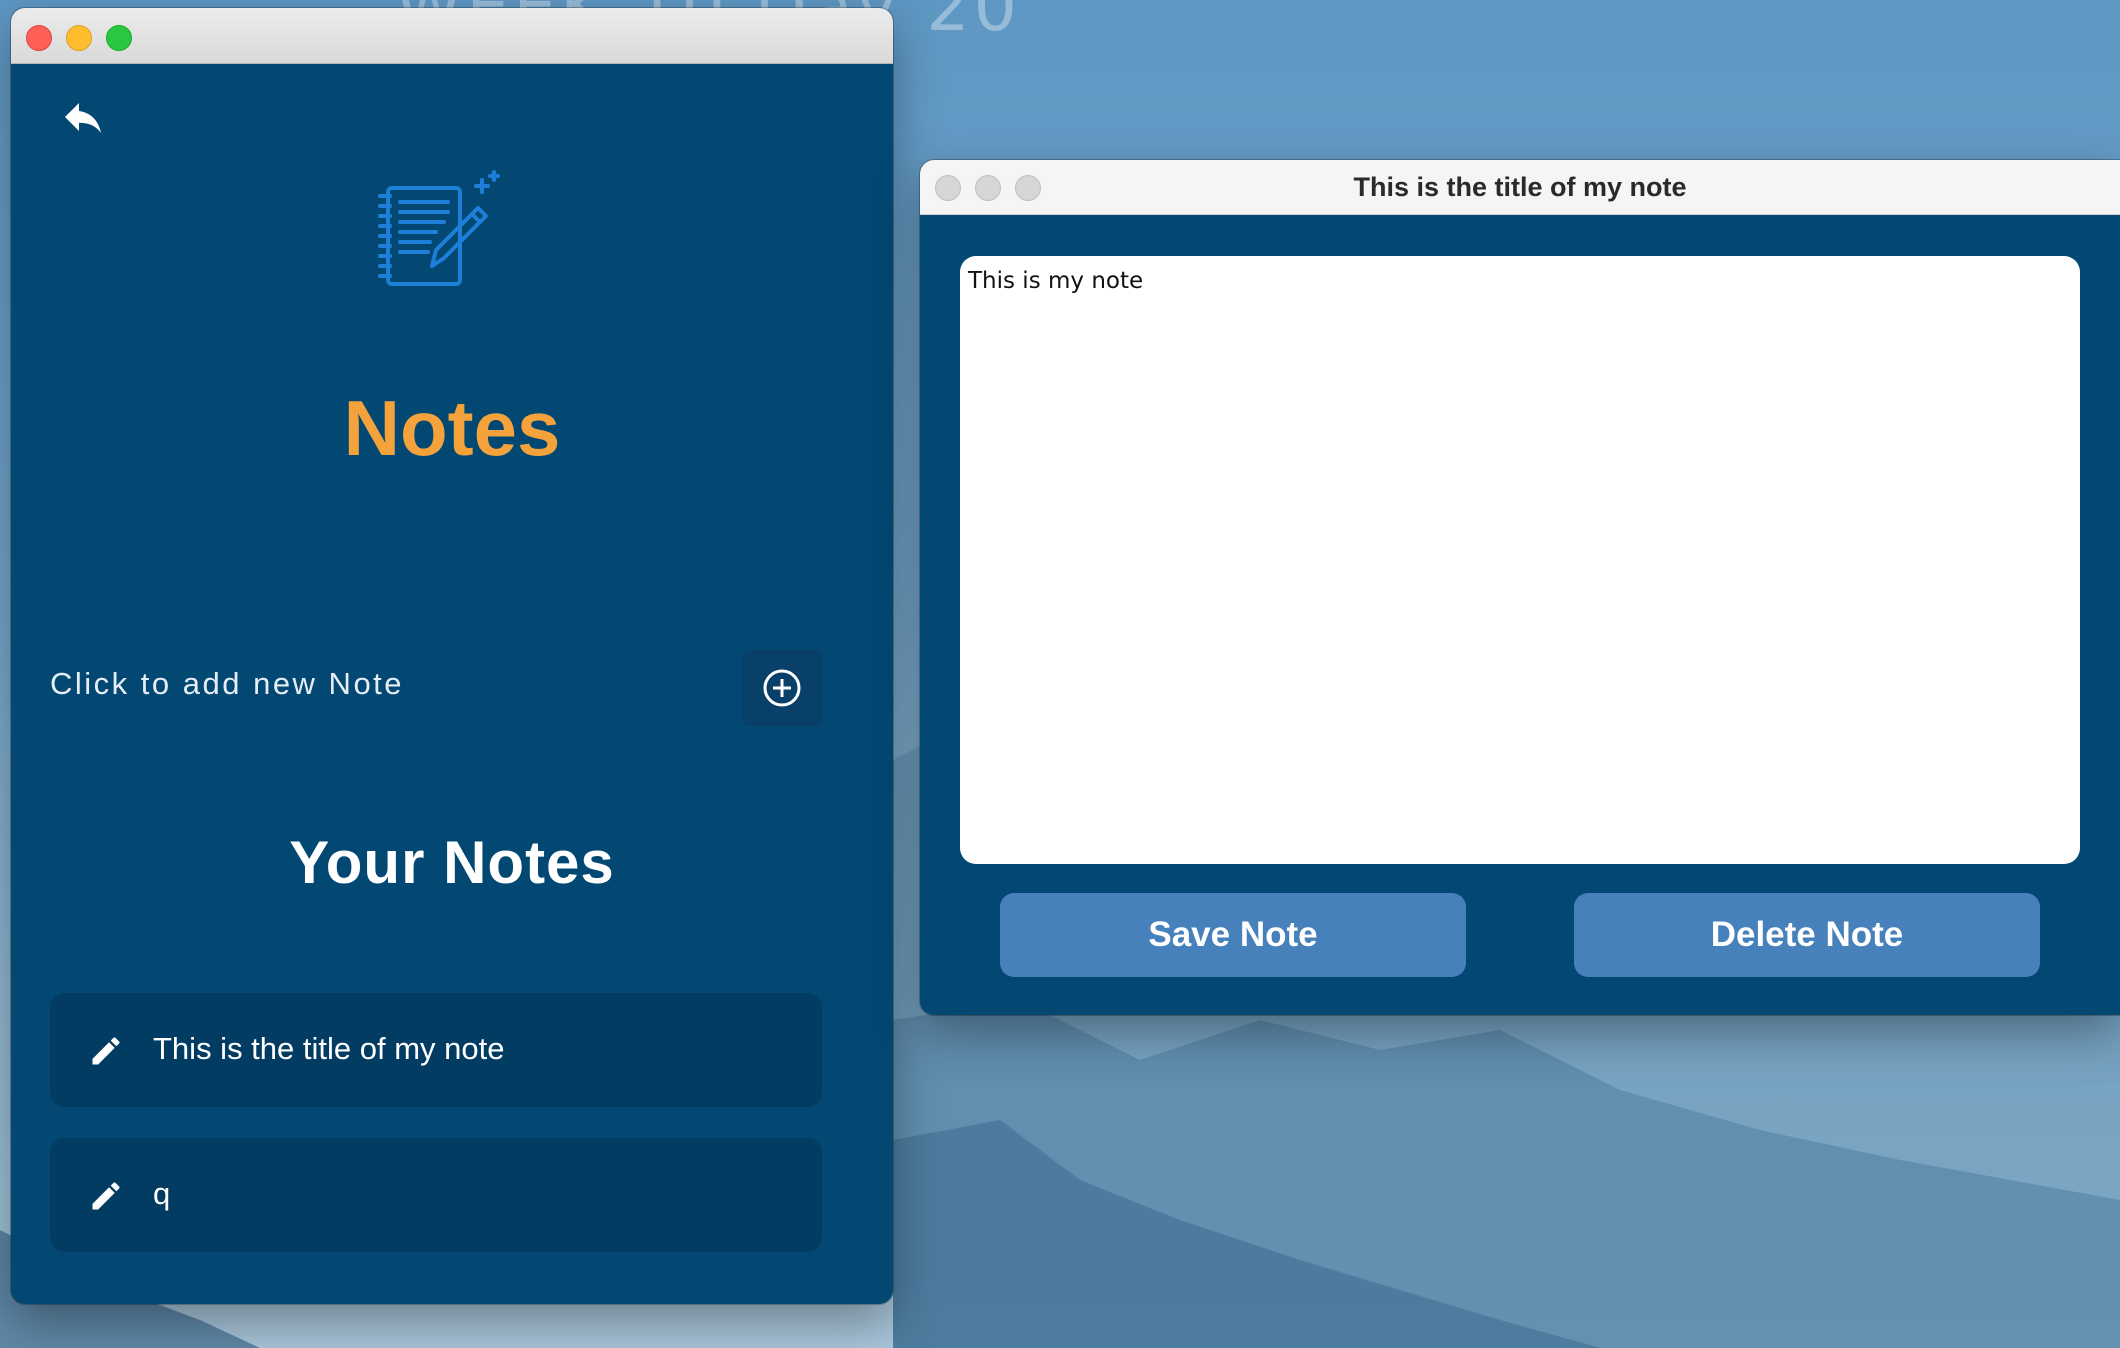 This screenshot has width=2120, height=1348. What do you see at coordinates (329, 1048) in the screenshot?
I see `note-title: This is the title of my note` at bounding box center [329, 1048].